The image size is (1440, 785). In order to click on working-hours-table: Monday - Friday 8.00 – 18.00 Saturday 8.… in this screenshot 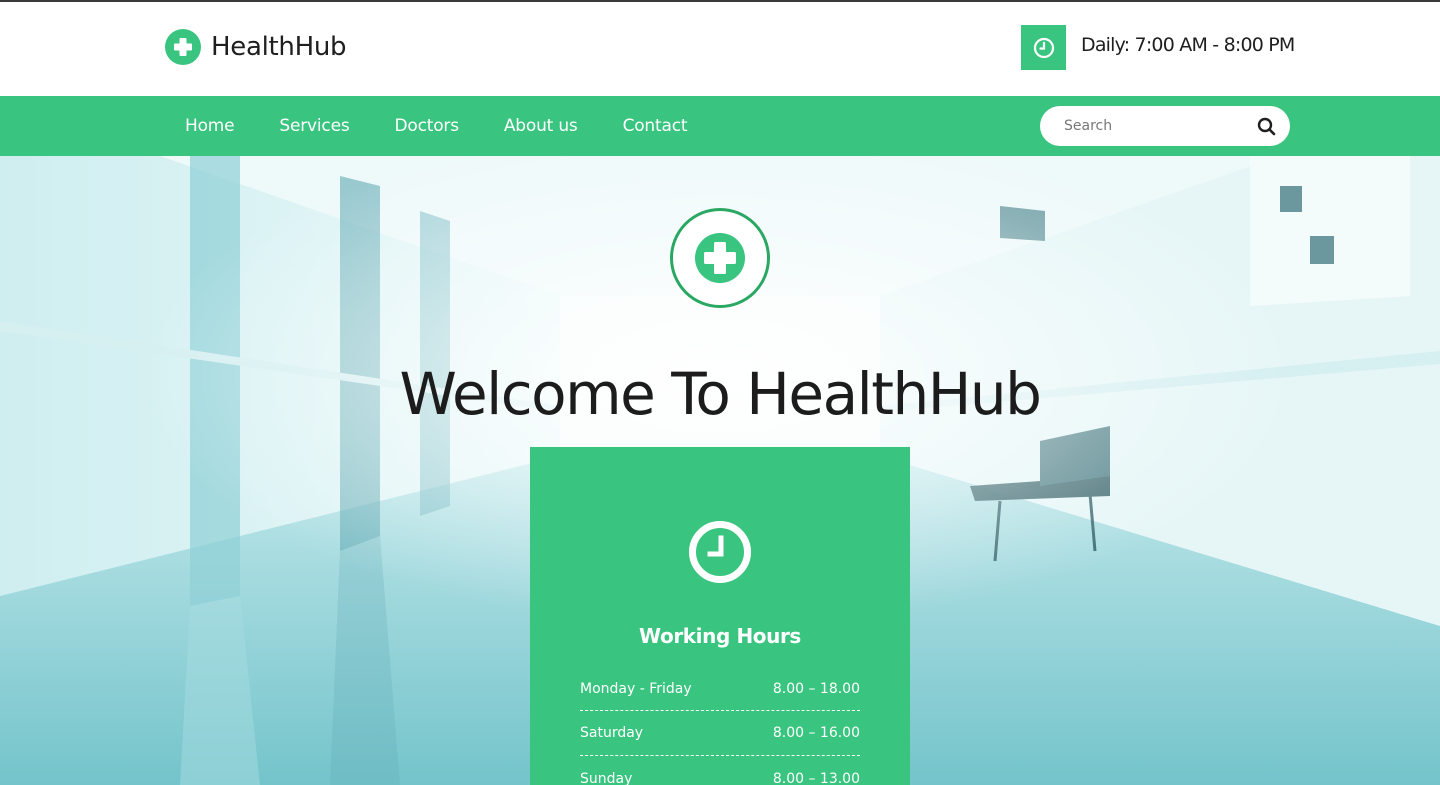, I will do `click(720, 725)`.